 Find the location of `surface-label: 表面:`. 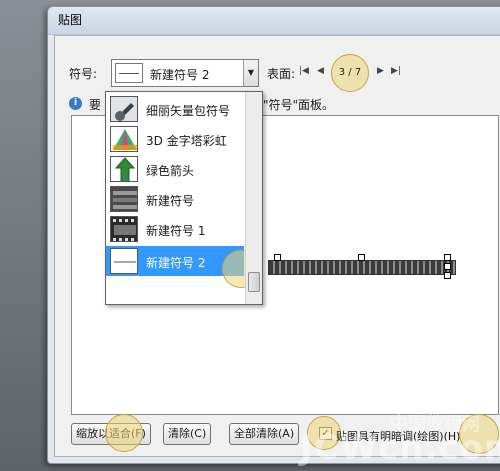

surface-label: 表面: is located at coordinates (281, 74).